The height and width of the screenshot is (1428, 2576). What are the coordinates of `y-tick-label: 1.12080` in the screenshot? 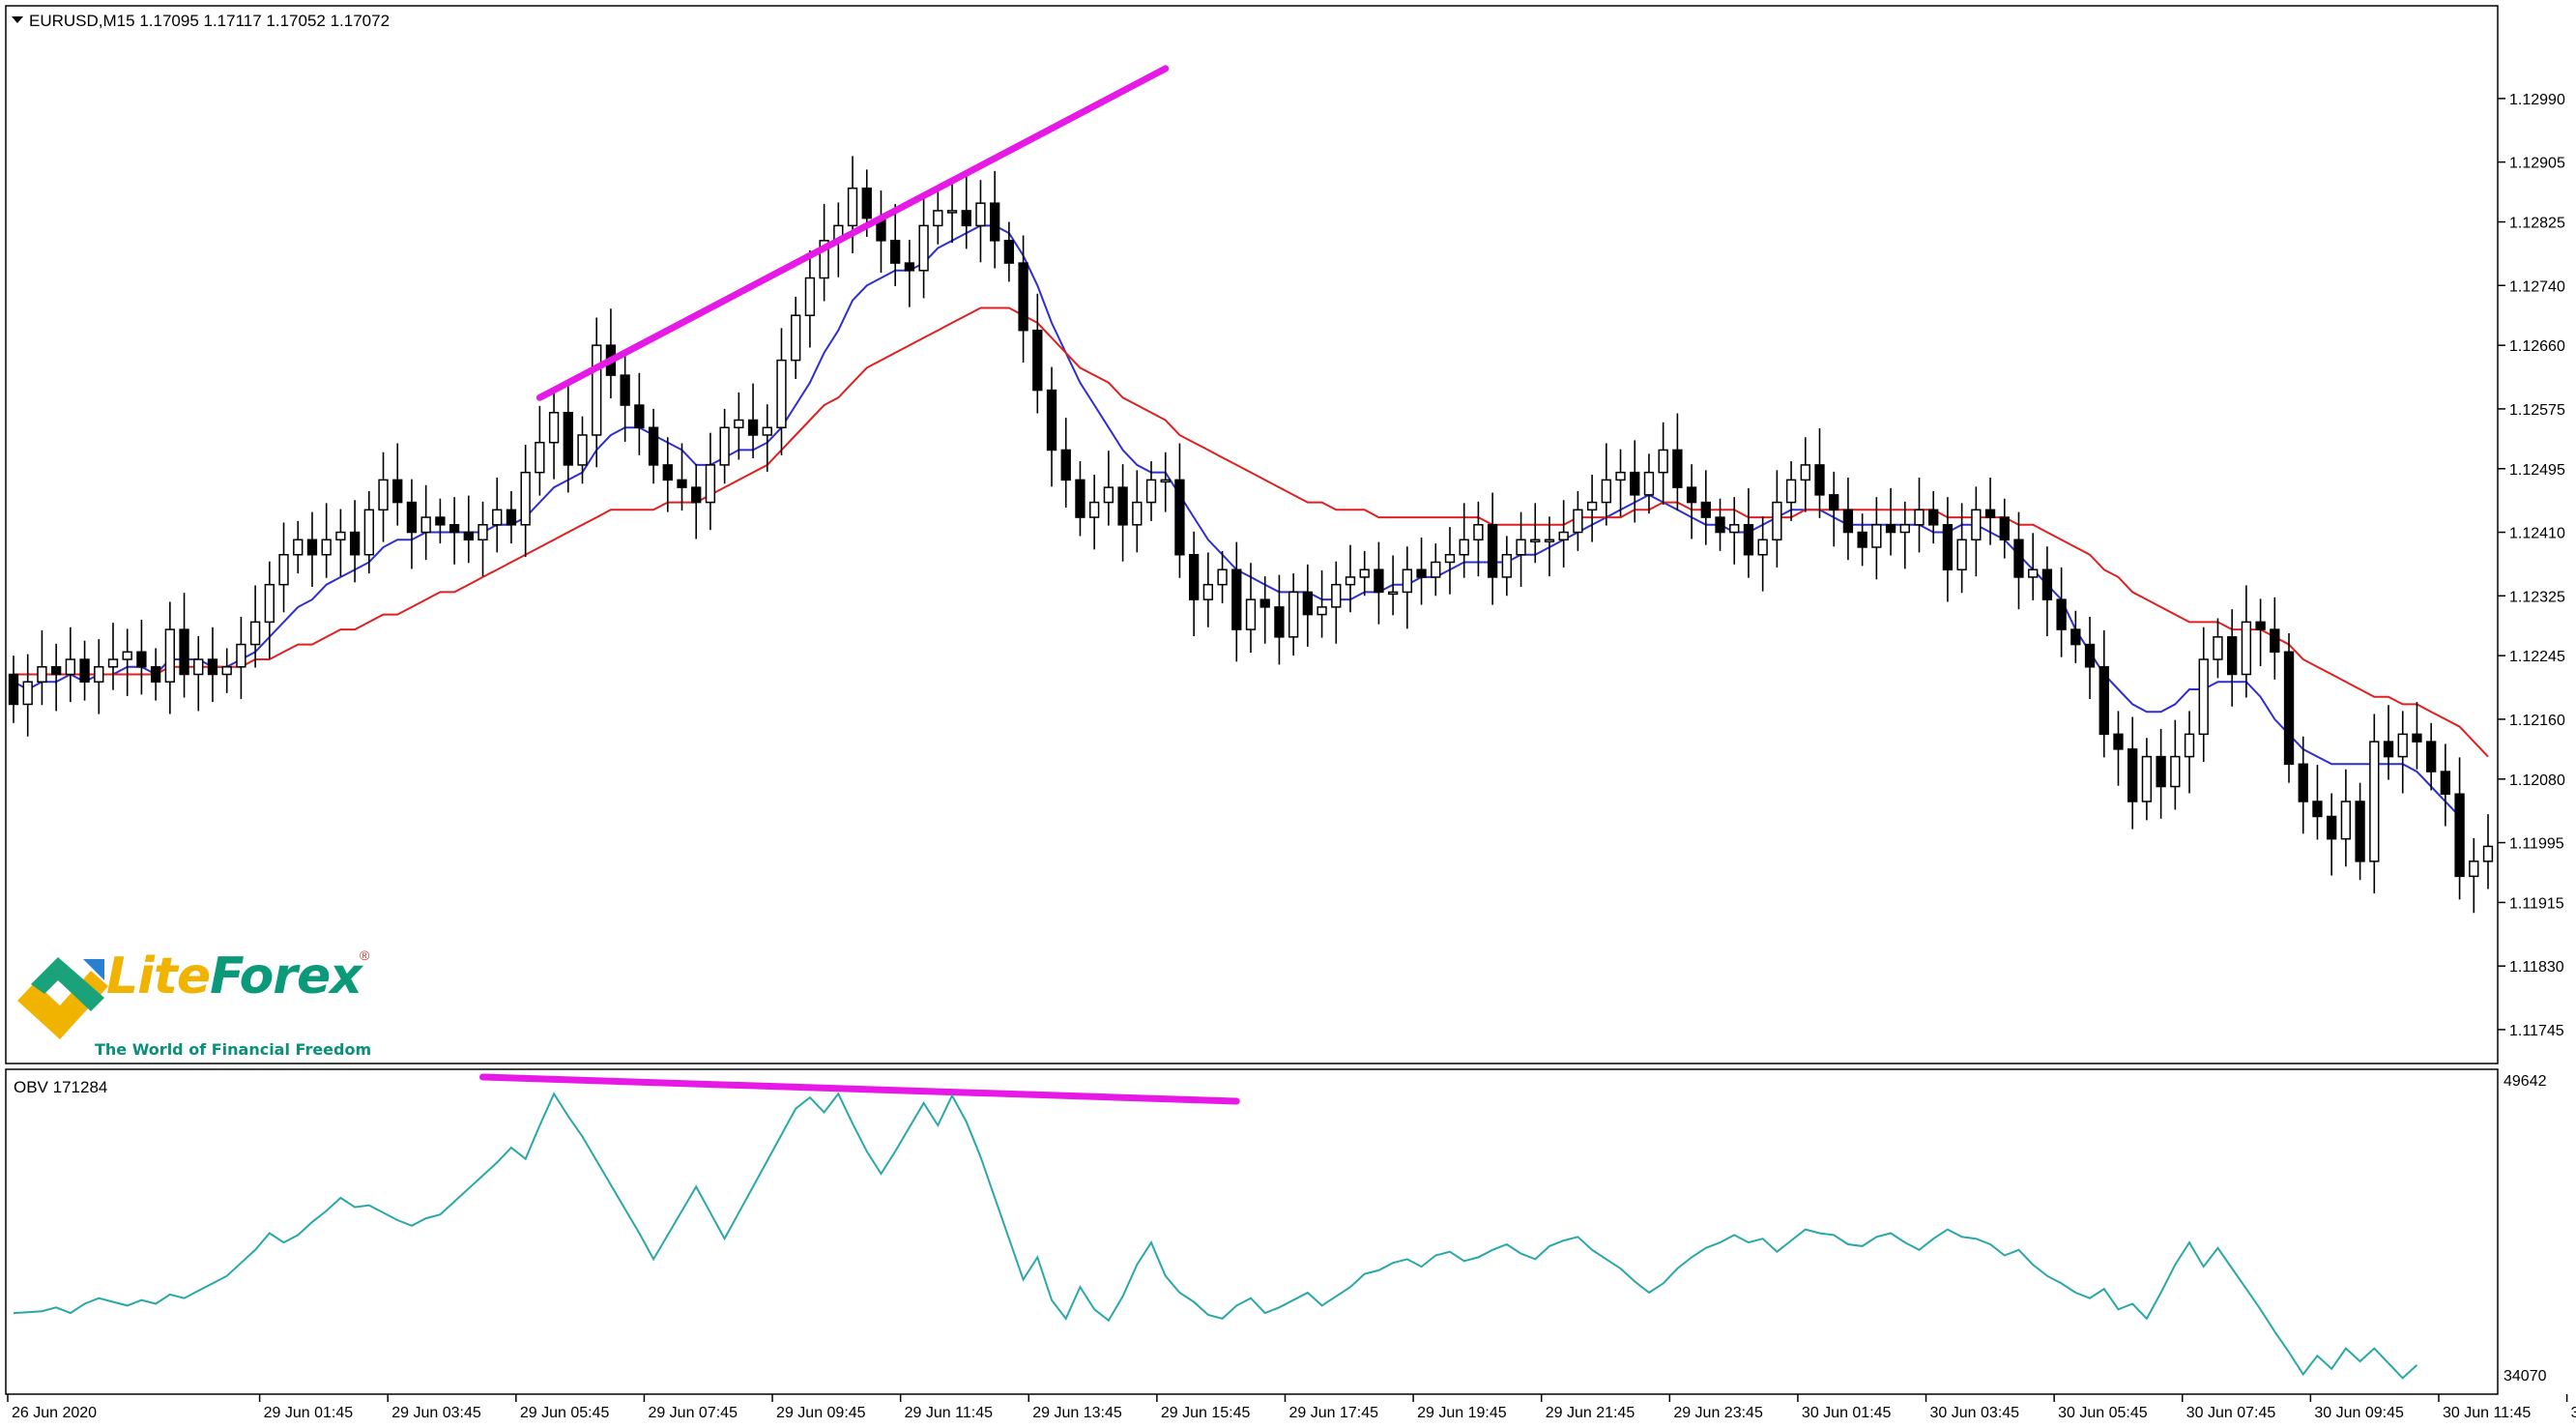 It's located at (2537, 781).